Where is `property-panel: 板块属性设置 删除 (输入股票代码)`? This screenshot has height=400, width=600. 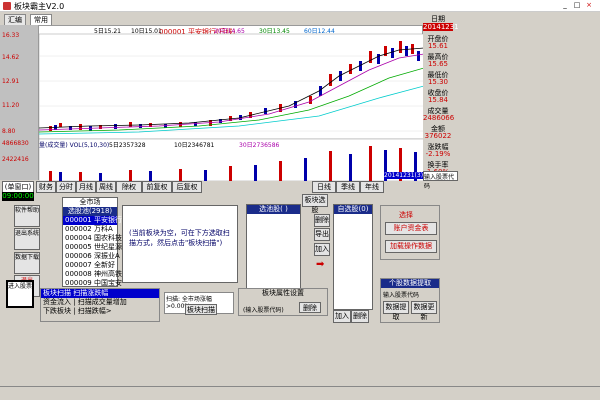 property-panel: 板块属性设置 删除 (输入股票代码) is located at coordinates (283, 302).